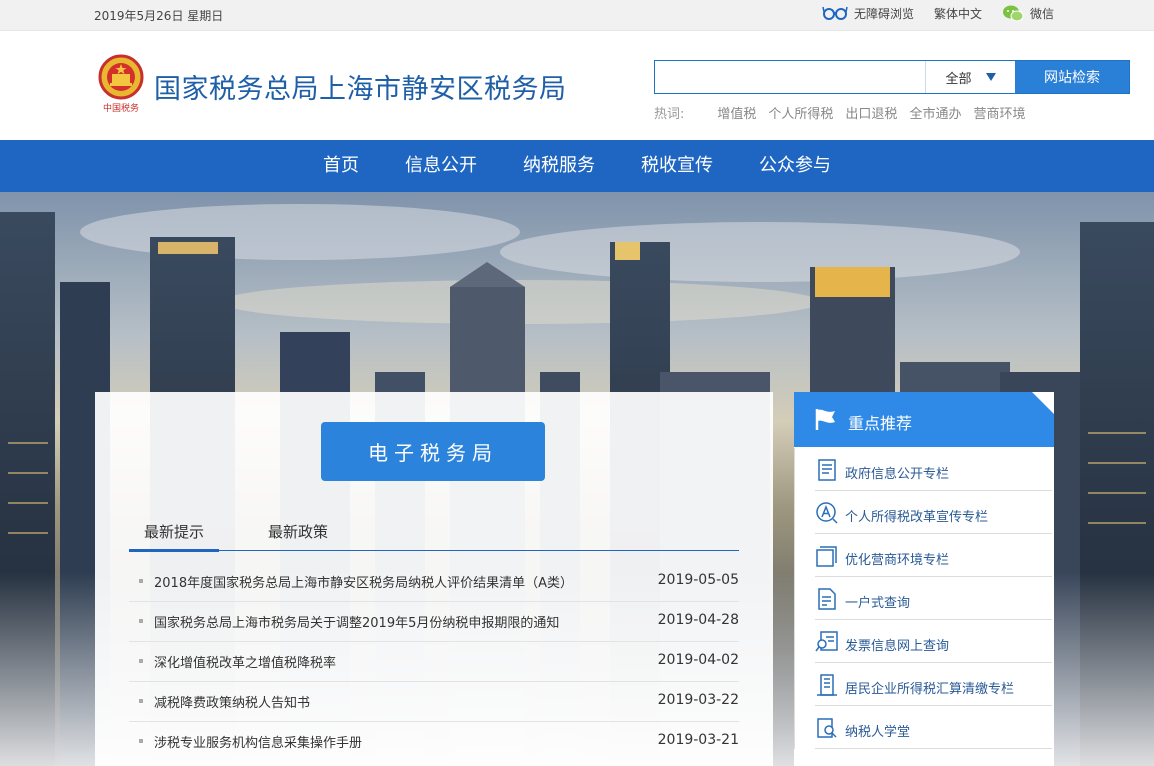  Describe the element at coordinates (827, 470) in the screenshot. I see `document-list-icon` at that location.